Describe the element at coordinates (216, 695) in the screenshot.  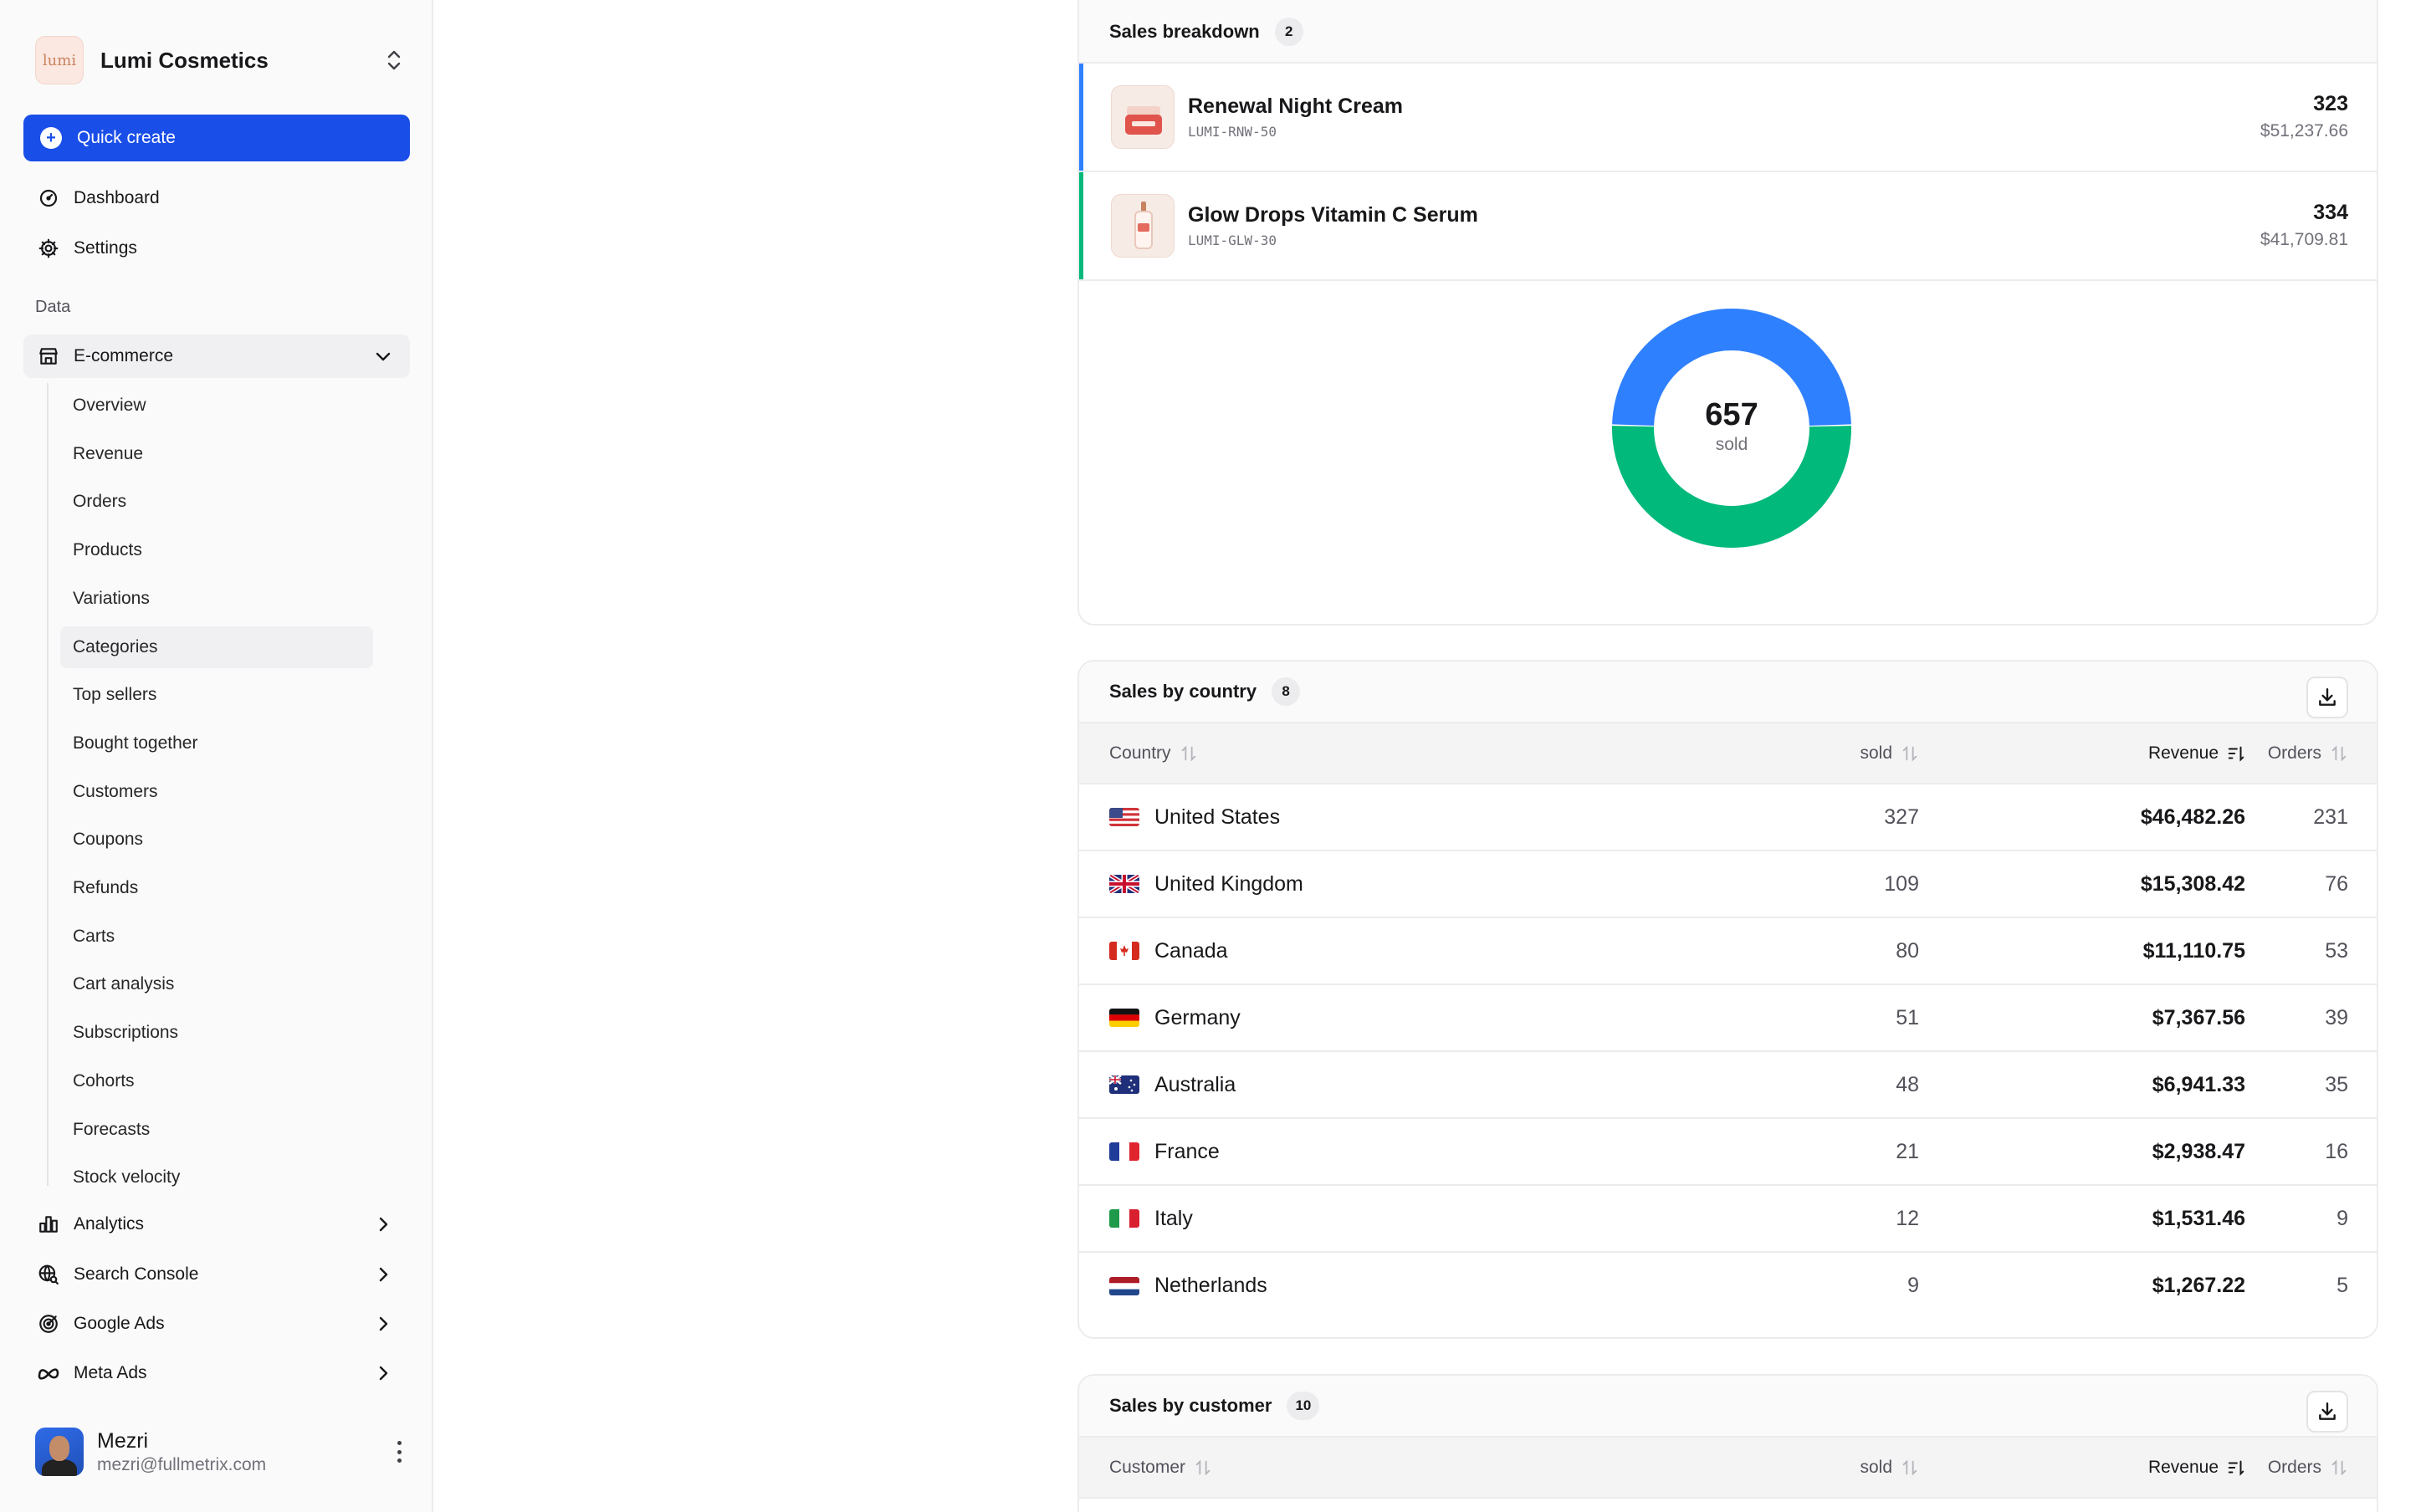
I see `sidebar-subitem: Top sellers` at that location.